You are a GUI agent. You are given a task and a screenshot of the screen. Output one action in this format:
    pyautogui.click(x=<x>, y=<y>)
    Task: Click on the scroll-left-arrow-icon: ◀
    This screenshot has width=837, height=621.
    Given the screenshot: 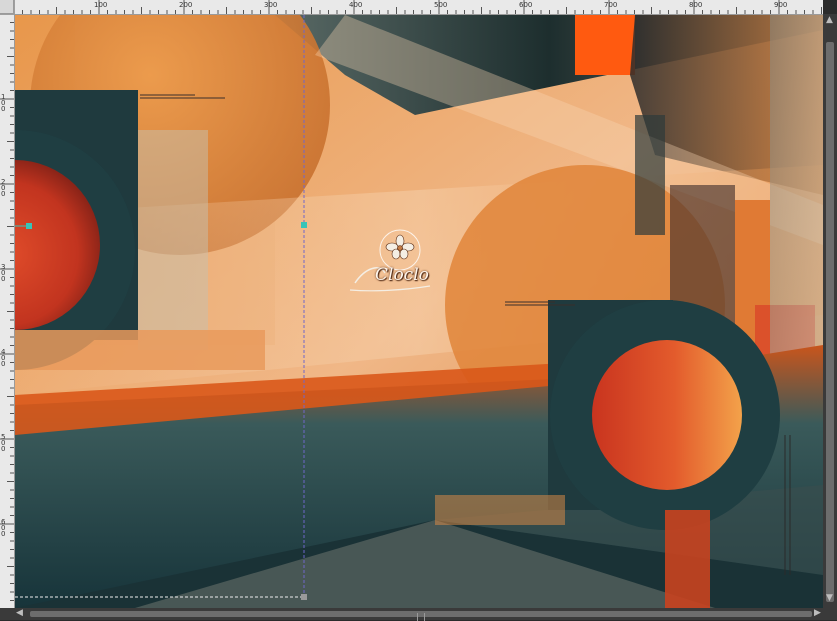 What is the action you would take?
    pyautogui.click(x=19, y=613)
    